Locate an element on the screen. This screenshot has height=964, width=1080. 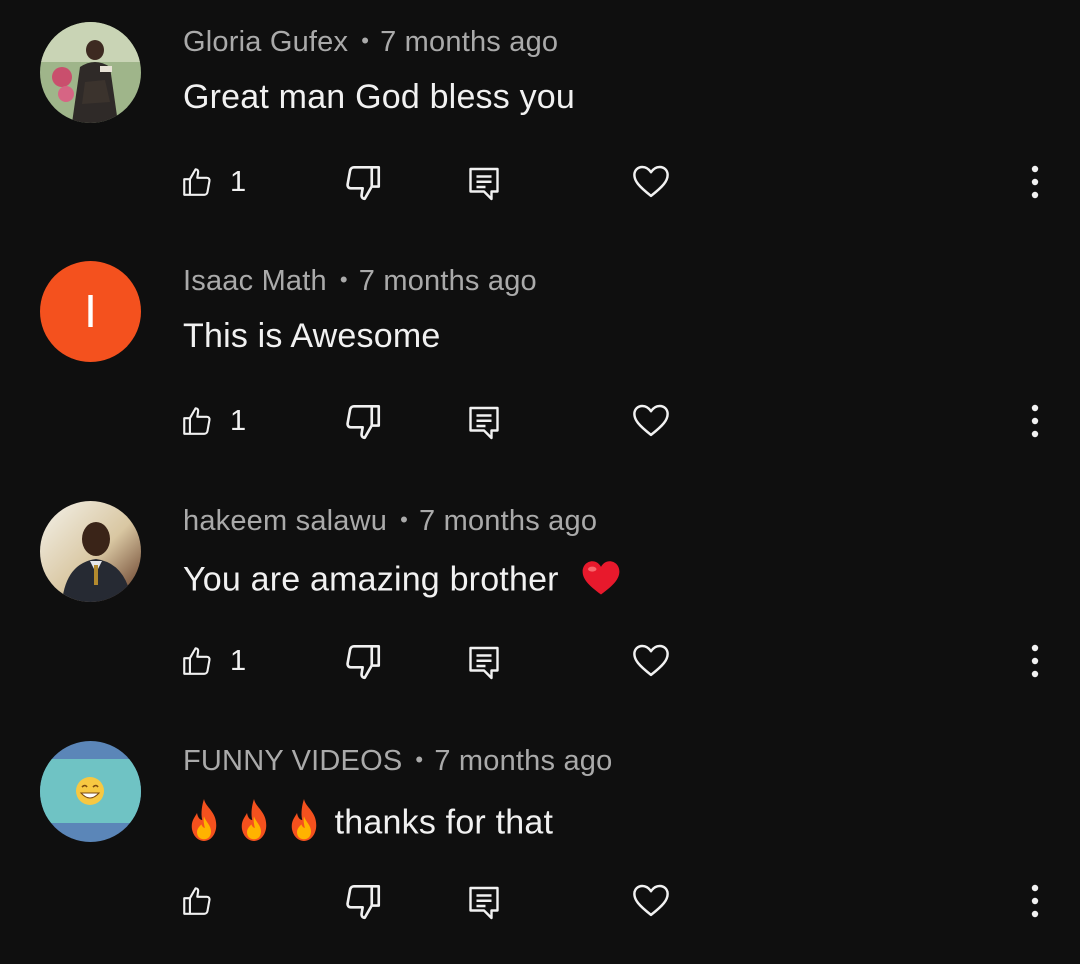
avatar-letter-icon: I is located at coordinates (90, 311).